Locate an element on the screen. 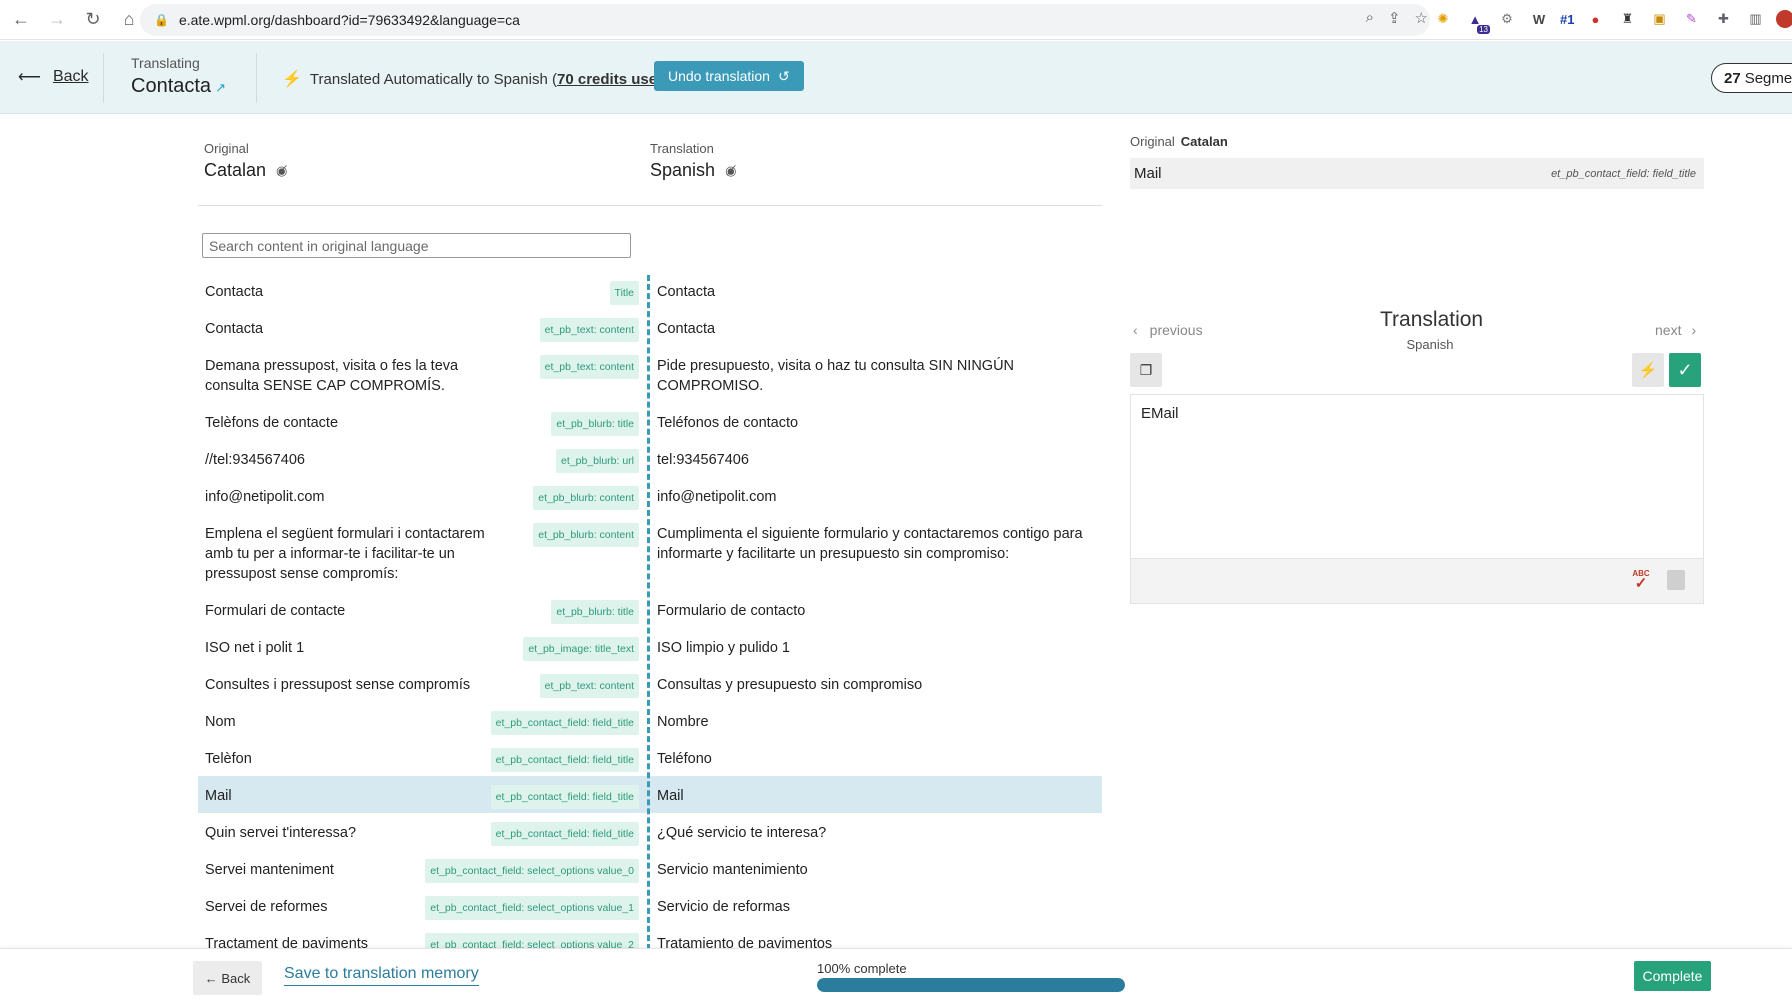  segment-original: info@netipolit.com et_pb_blurb: content is located at coordinates (423, 495).